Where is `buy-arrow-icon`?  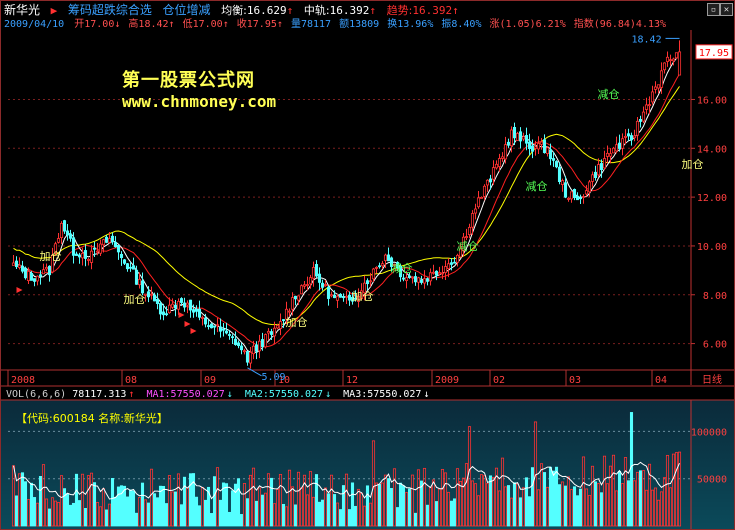
buy-arrow-icon is located at coordinates (187, 324).